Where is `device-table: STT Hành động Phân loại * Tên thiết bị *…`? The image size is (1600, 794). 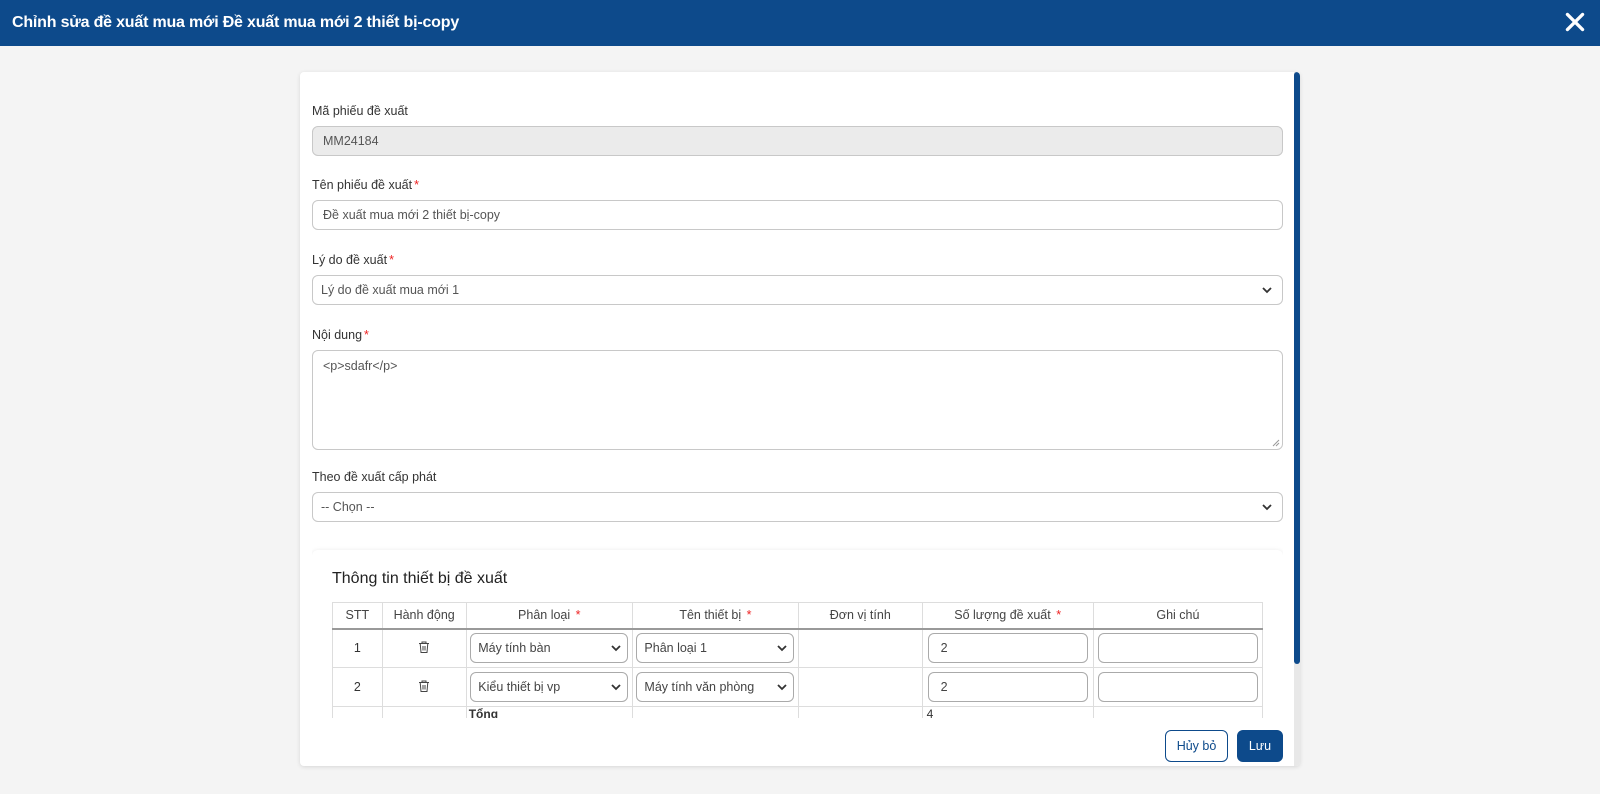
device-table: STT Hành động Phân loại * Tên thiết bị *… is located at coordinates (798, 660).